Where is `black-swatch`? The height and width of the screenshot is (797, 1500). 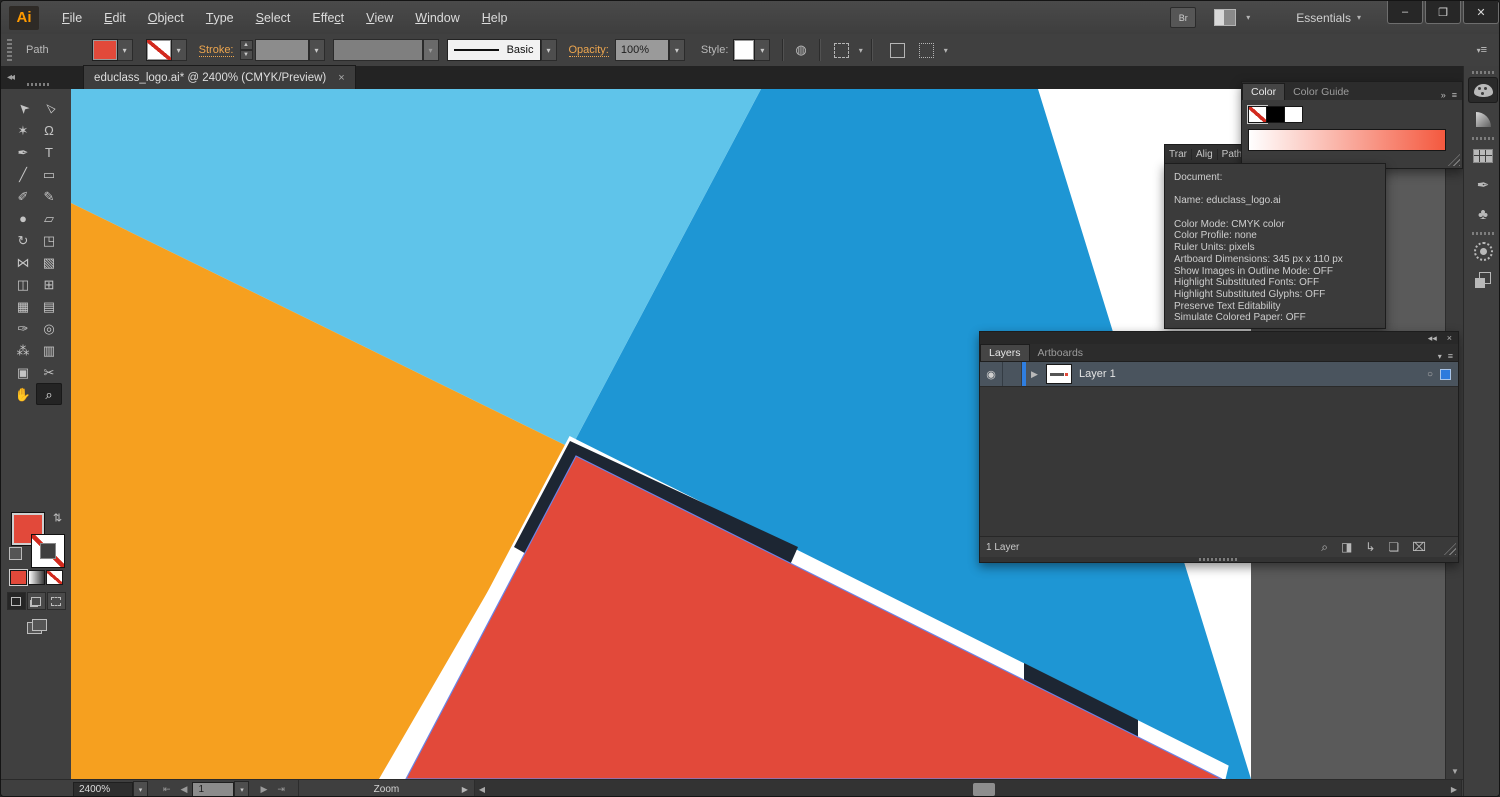
black-swatch is located at coordinates (1275, 114).